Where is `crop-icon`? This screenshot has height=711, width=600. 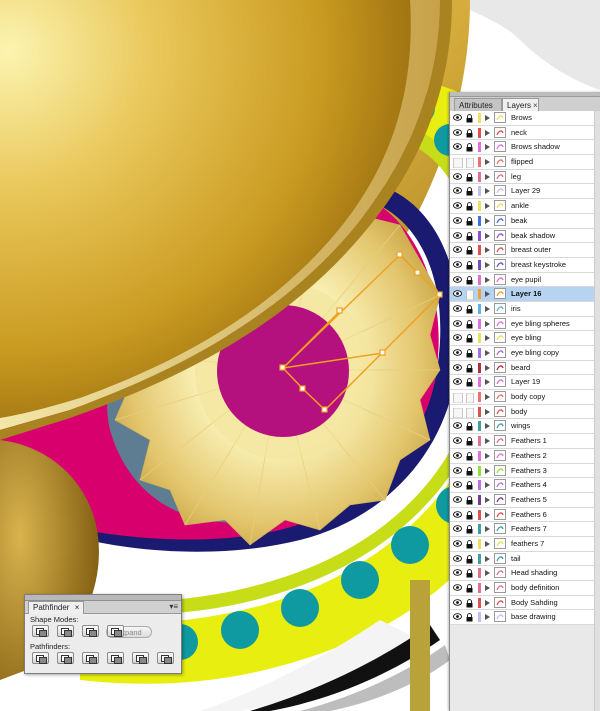 crop-icon is located at coordinates (115, 658).